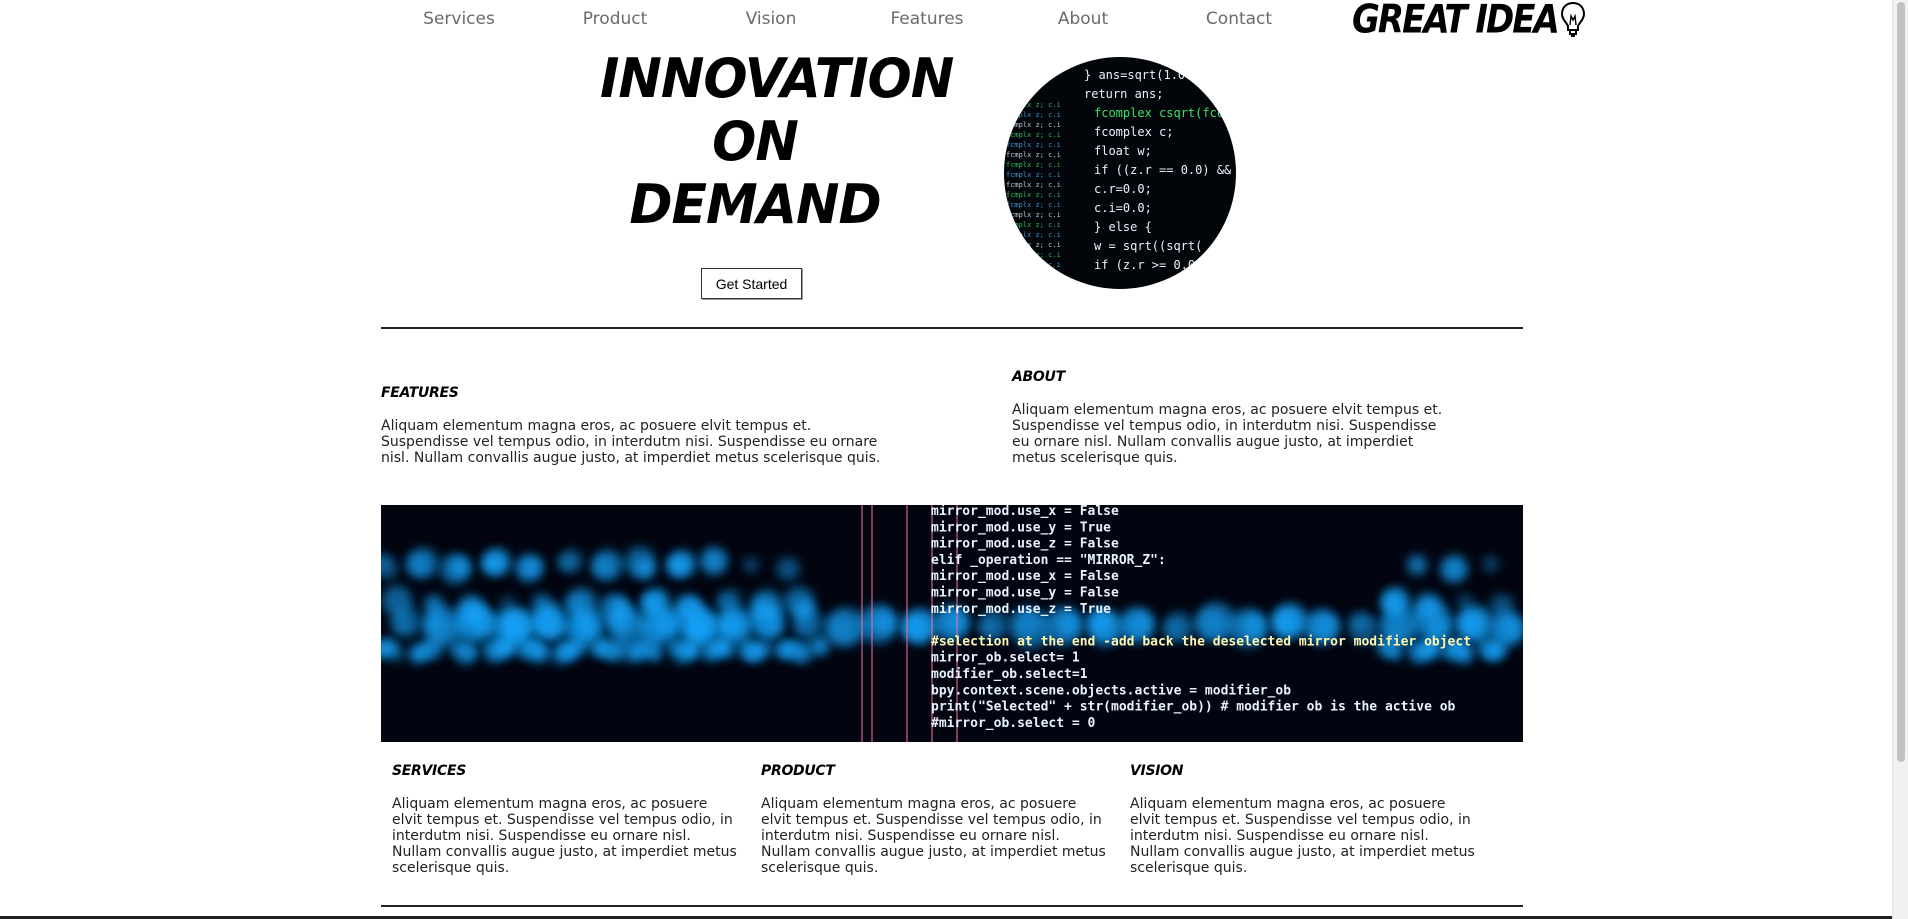 The image size is (1908, 919). What do you see at coordinates (1048, 560) in the screenshot?
I see `code-line: elif _operation == "MIRROR_Z":` at bounding box center [1048, 560].